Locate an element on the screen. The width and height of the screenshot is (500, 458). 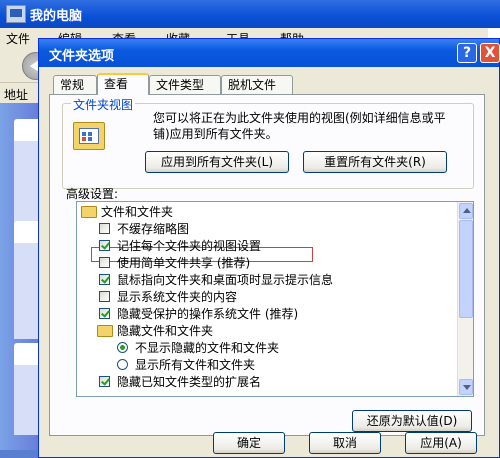
tab-file-types: 文件类型 is located at coordinates (185, 84).